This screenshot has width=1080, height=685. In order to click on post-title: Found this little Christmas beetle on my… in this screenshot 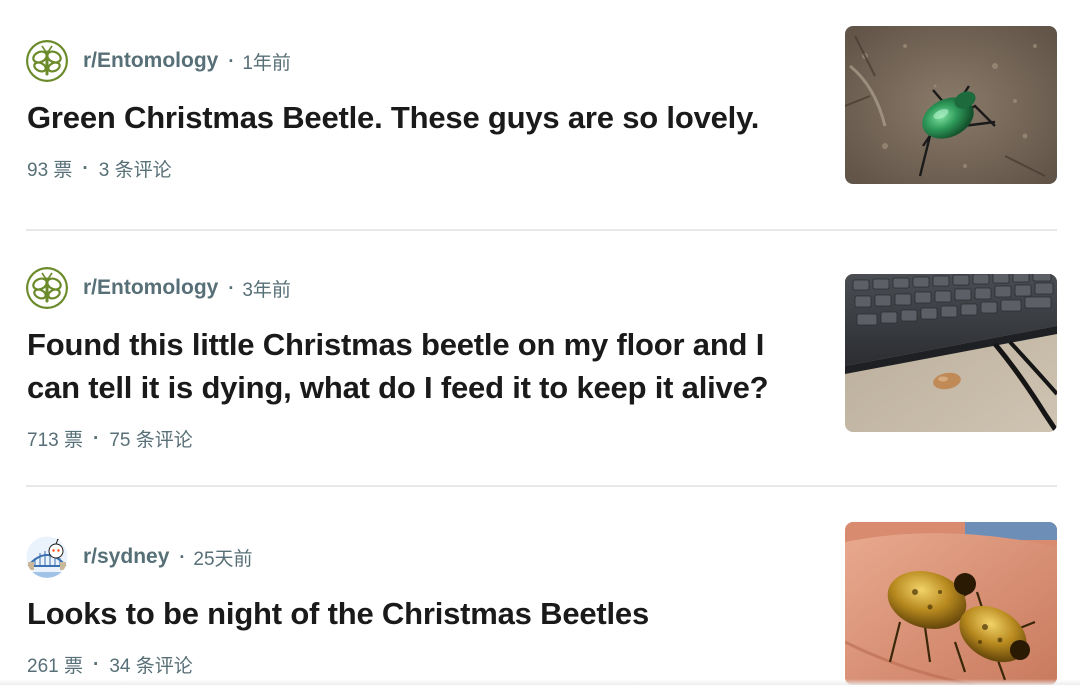, I will do `click(422, 366)`.